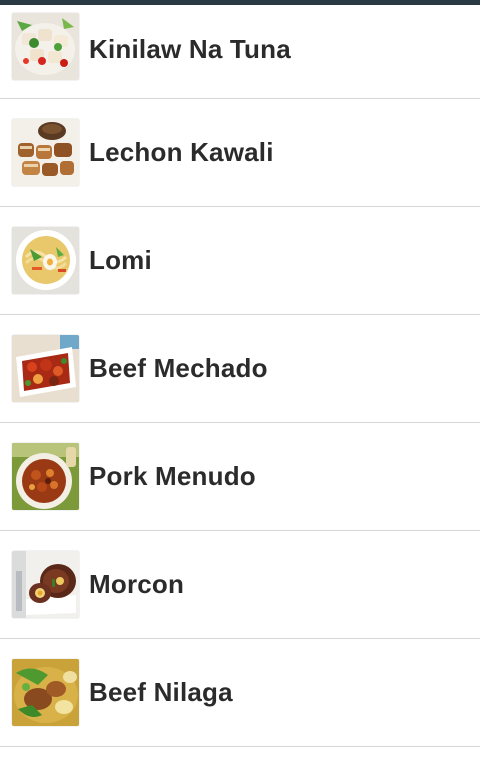 This screenshot has width=480, height=763. What do you see at coordinates (172, 476) in the screenshot?
I see `recipe-name: Pork Menudo` at bounding box center [172, 476].